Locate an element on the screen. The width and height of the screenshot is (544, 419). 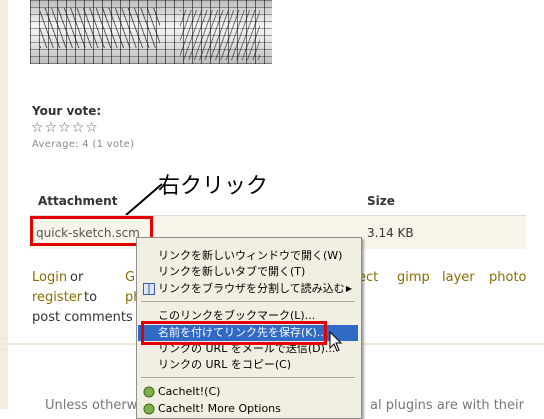
table-header-size: Size is located at coordinates (381, 201).